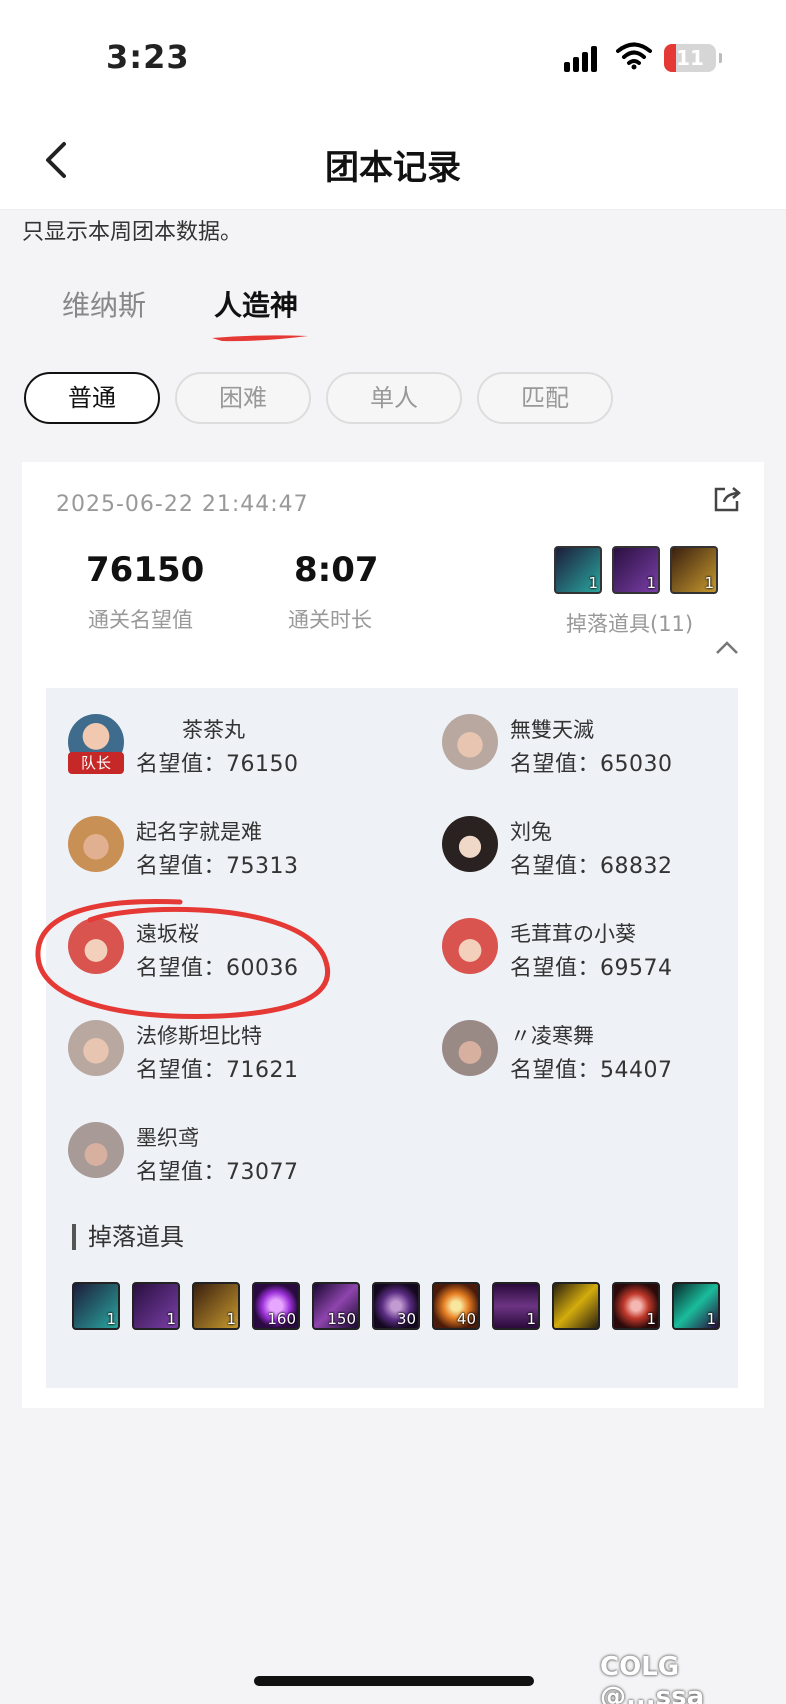 This screenshot has width=786, height=1704. What do you see at coordinates (182, 504) in the screenshot?
I see `record-datetime: 2025-06-22 21:44:47` at bounding box center [182, 504].